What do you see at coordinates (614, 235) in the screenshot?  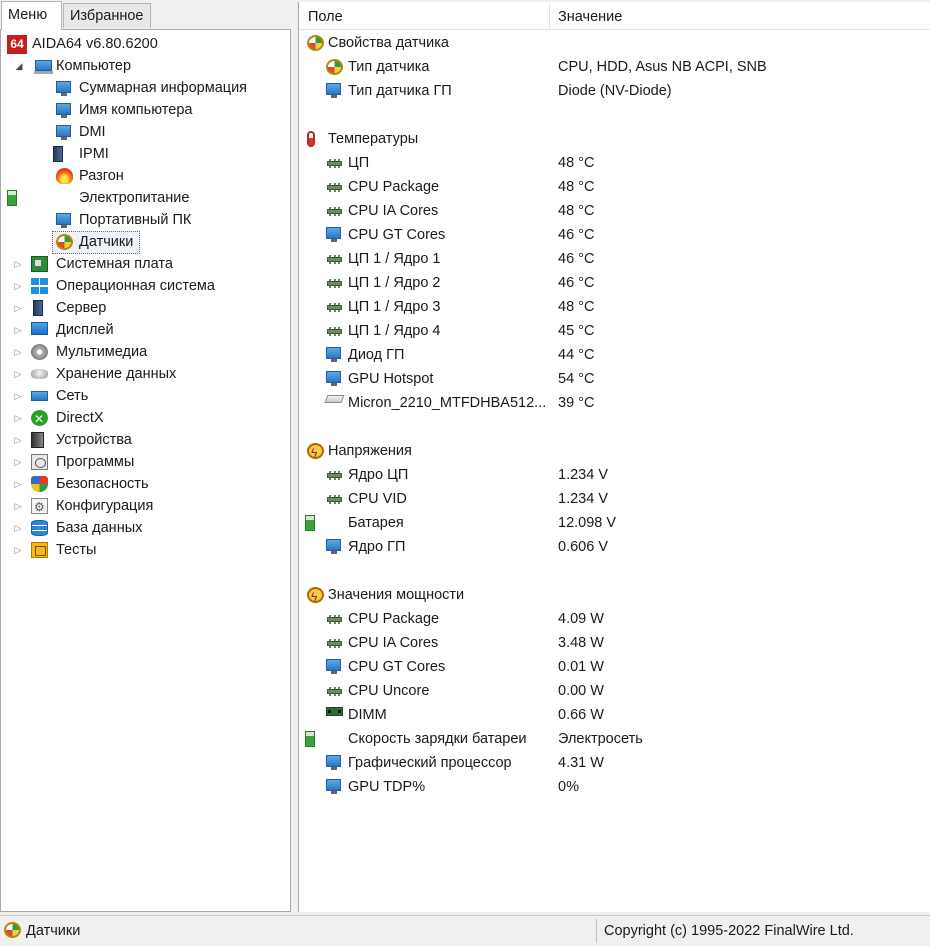 I see `sensor-row: CPU GT Cores 46 °C` at bounding box center [614, 235].